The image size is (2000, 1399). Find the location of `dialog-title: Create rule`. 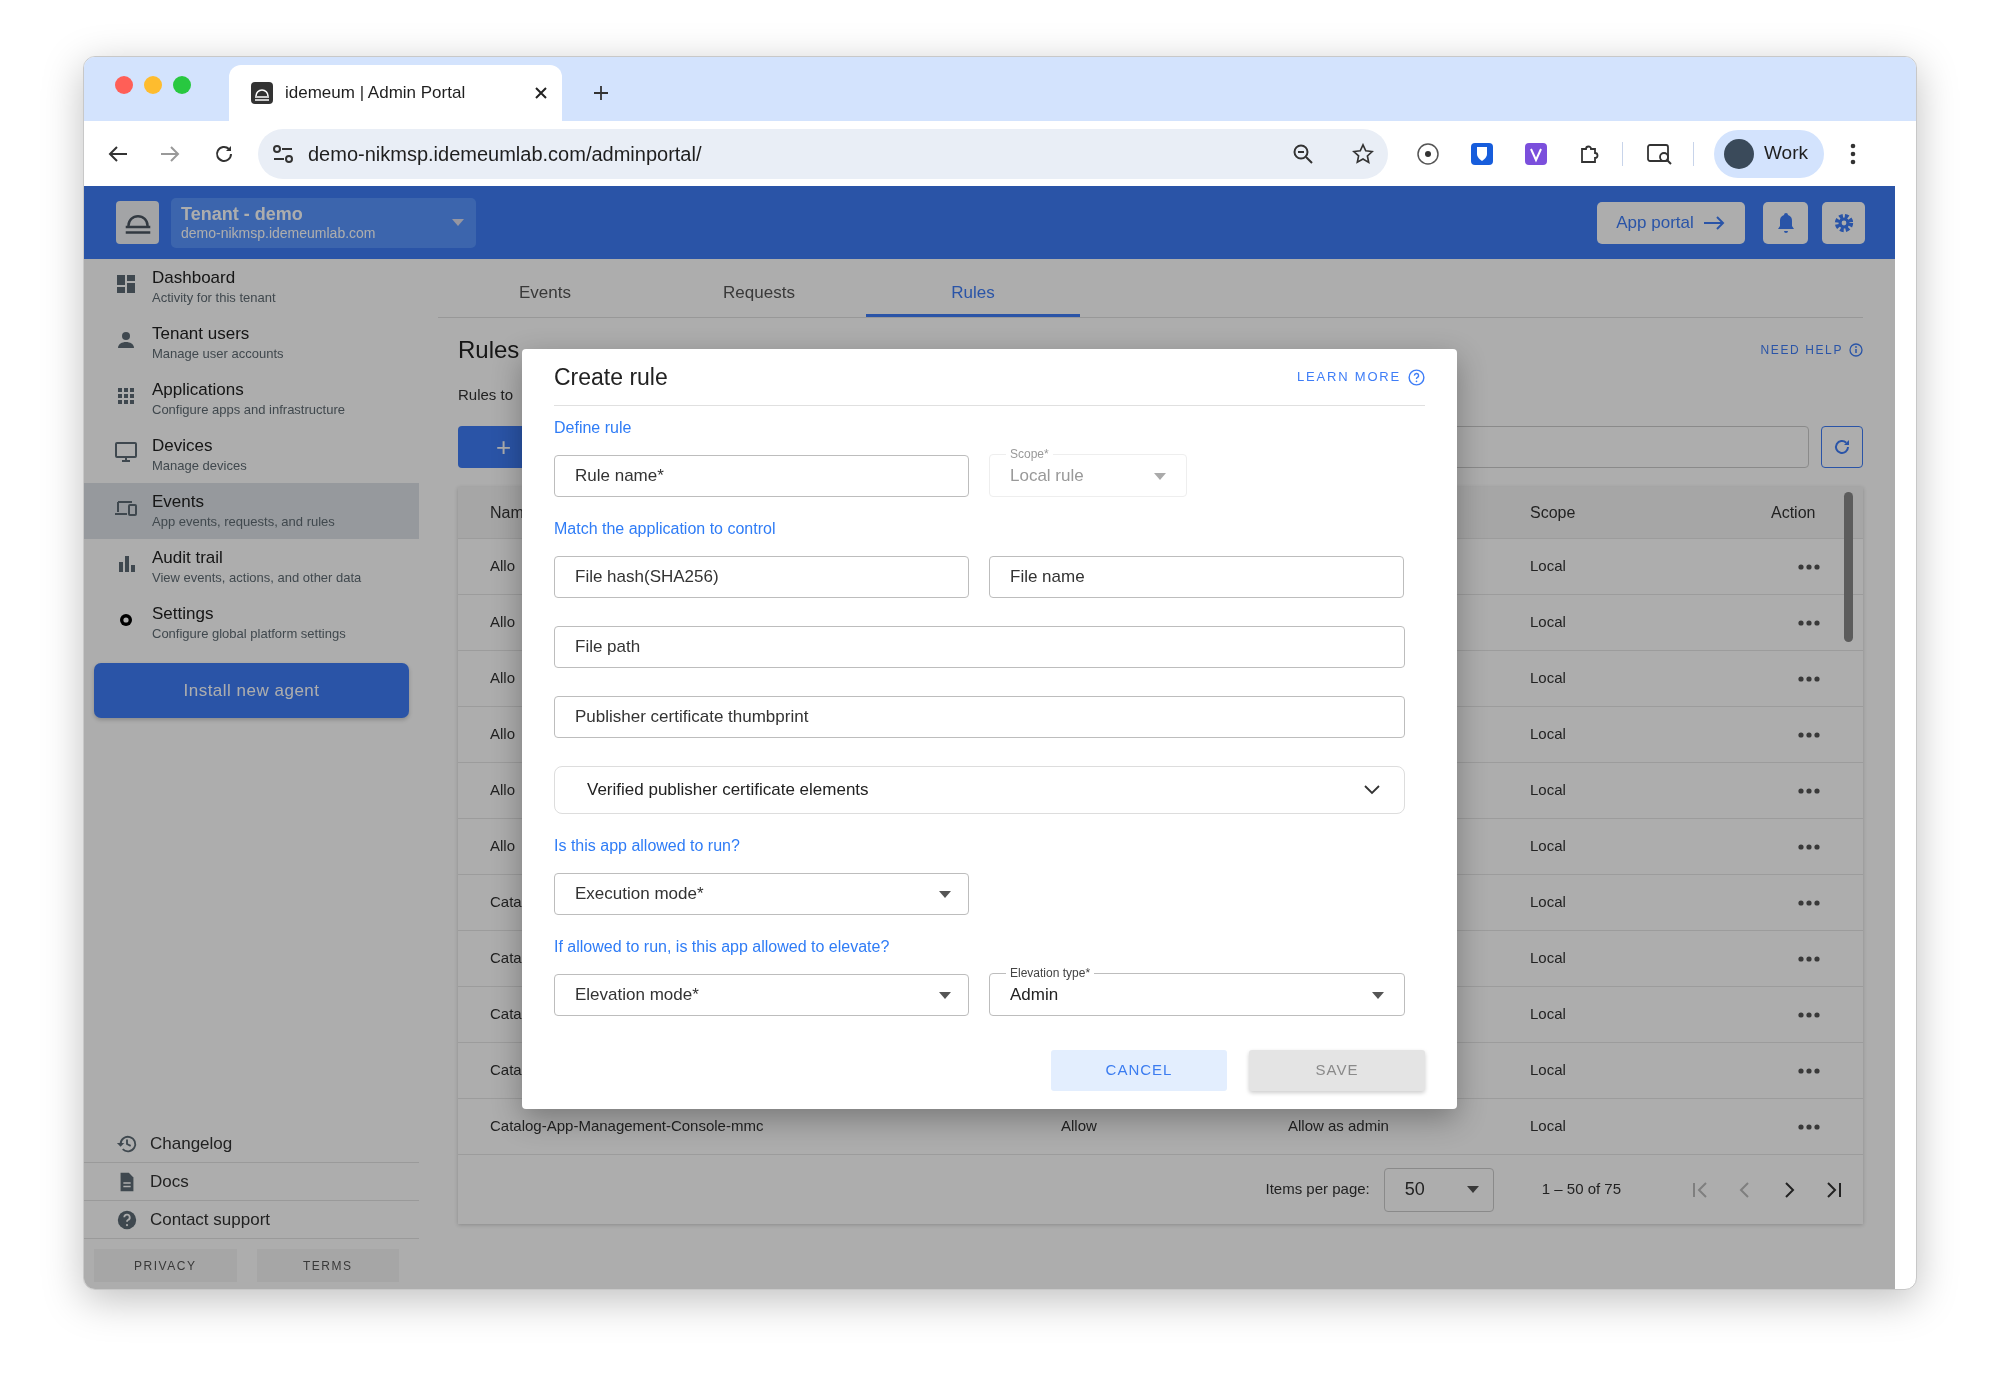

dialog-title: Create rule is located at coordinates (611, 377).